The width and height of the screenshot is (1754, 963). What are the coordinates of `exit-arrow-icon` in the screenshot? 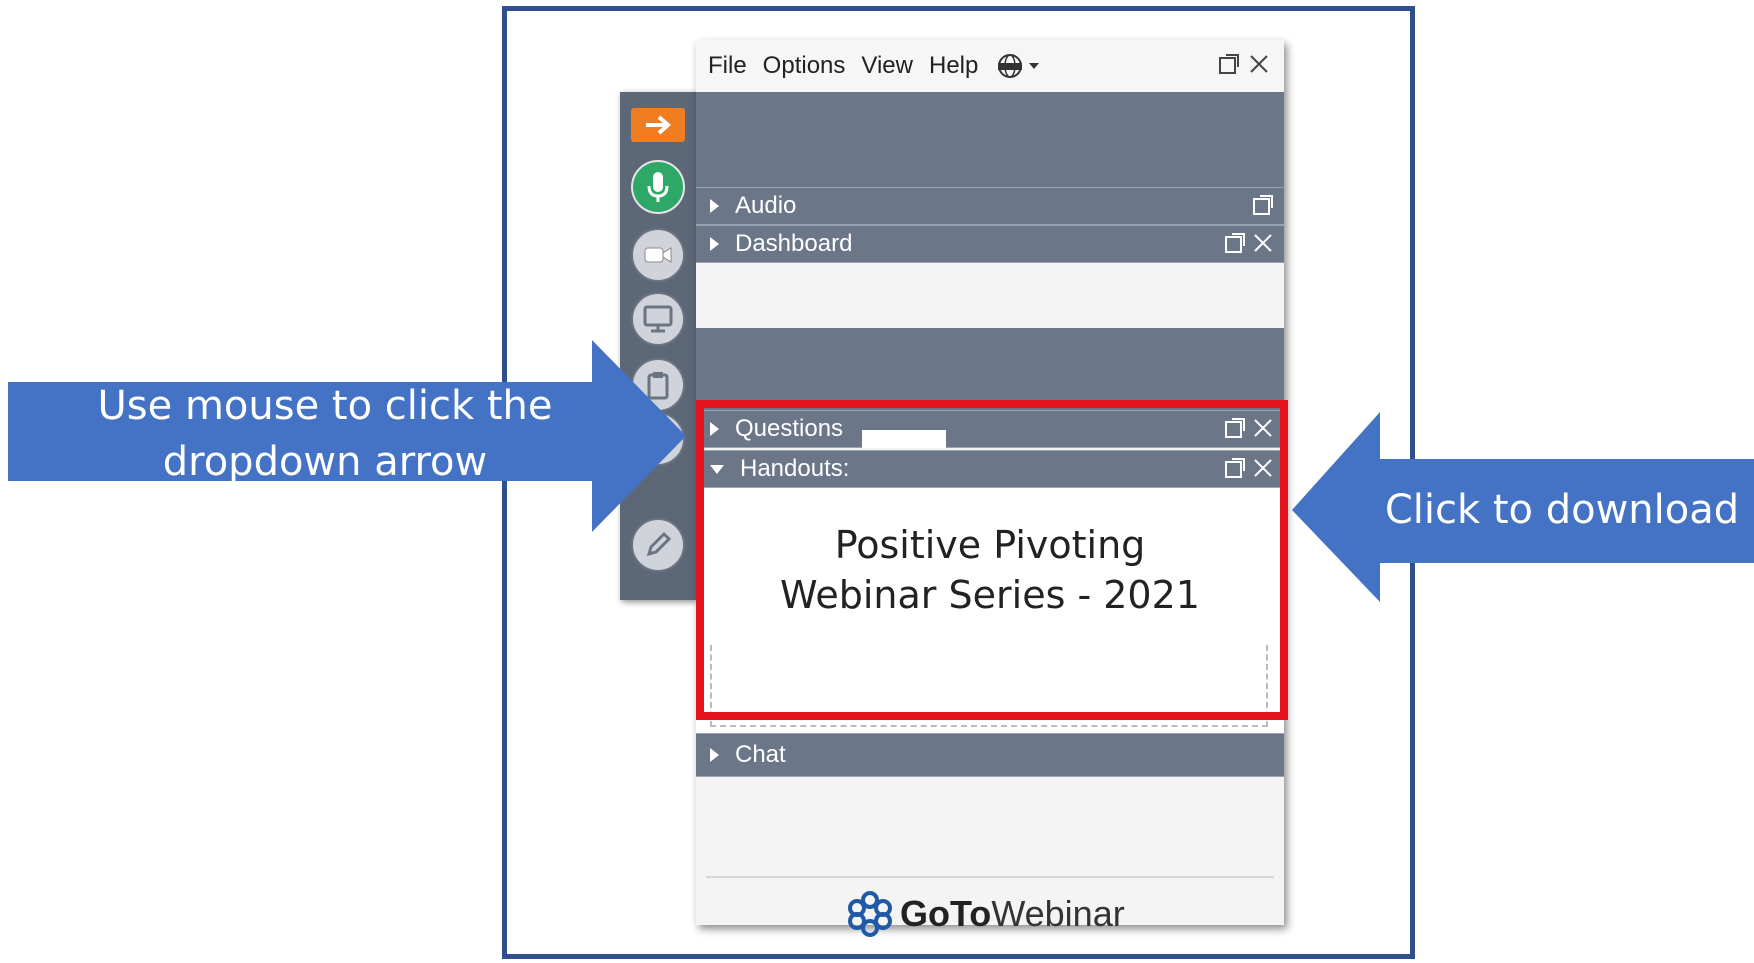 It's located at (658, 125).